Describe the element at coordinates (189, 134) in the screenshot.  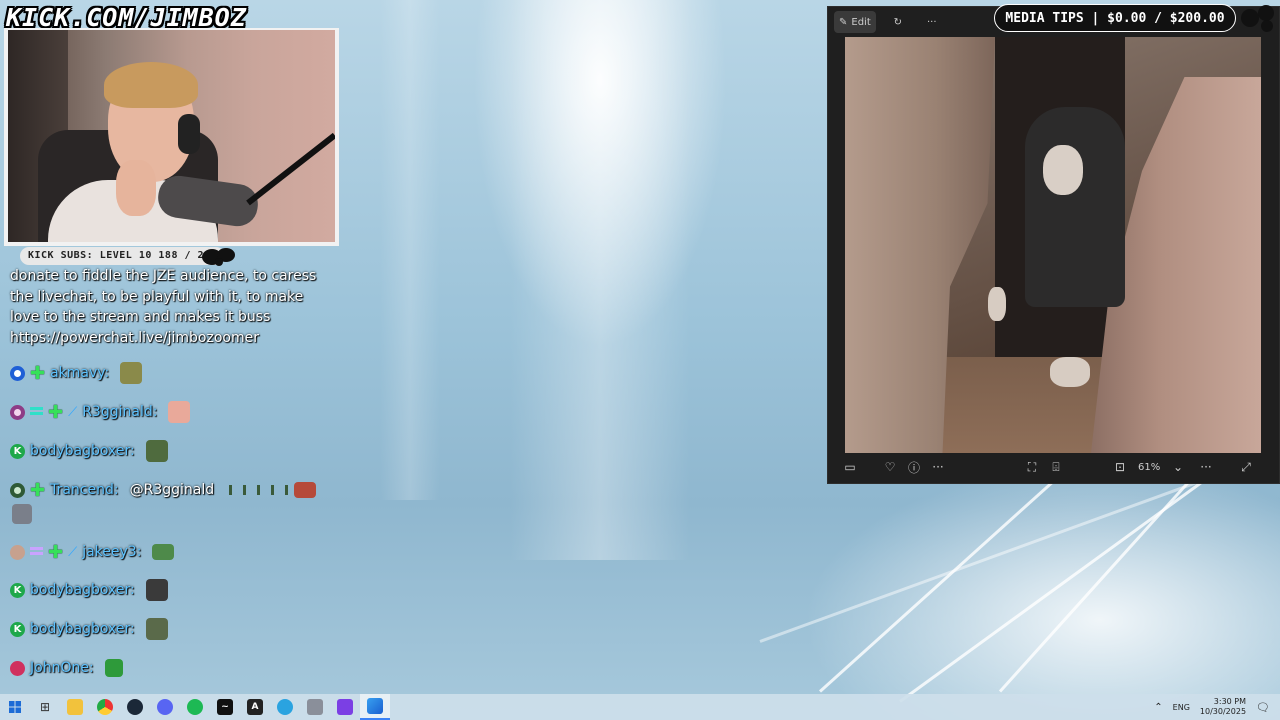
I see `headphones-icon` at that location.